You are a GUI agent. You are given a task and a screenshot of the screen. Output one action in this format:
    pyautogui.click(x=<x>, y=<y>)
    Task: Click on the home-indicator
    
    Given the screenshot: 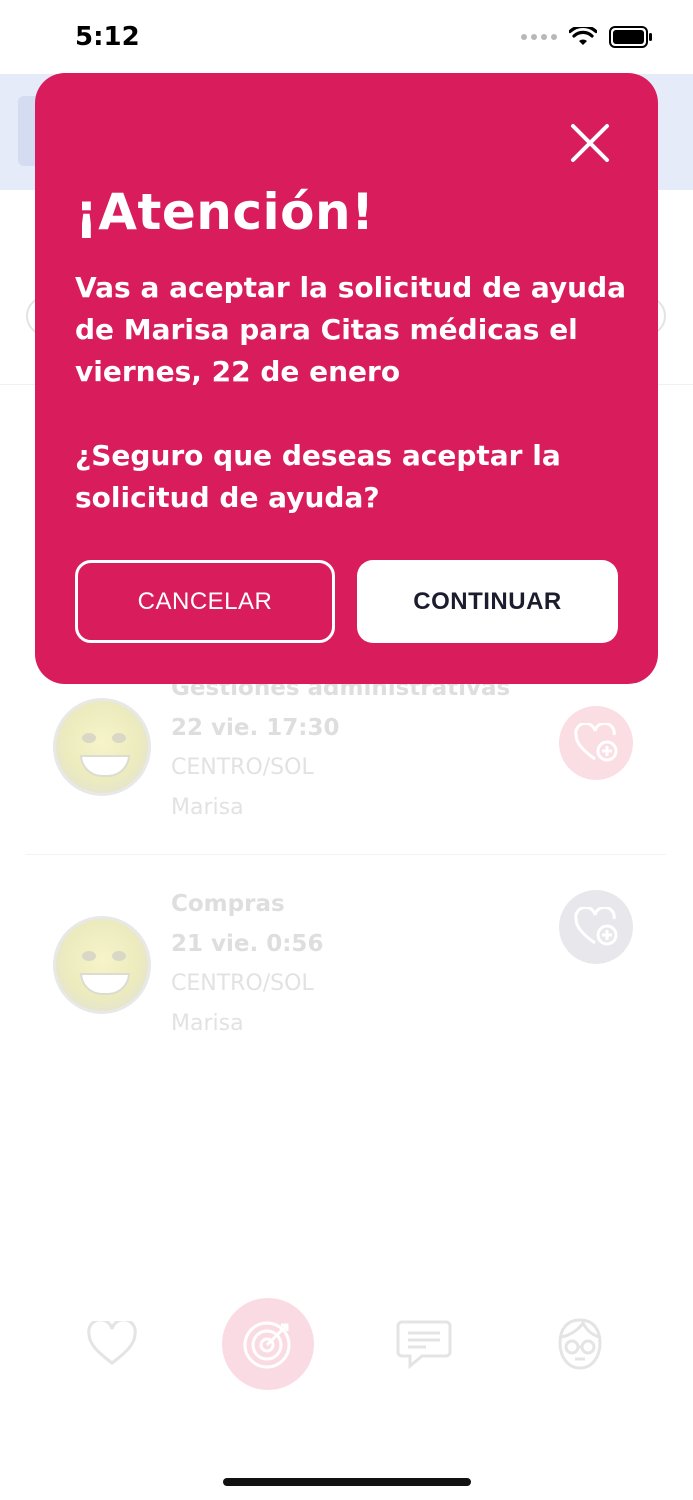 What is the action you would take?
    pyautogui.click(x=347, y=1482)
    